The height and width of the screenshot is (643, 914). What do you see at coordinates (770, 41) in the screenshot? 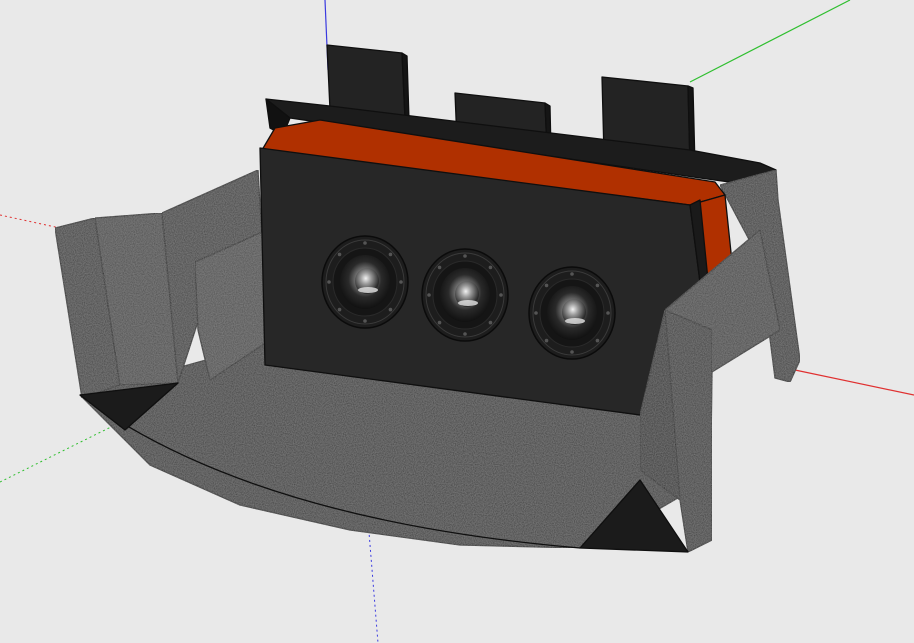
I see `green-axis` at bounding box center [770, 41].